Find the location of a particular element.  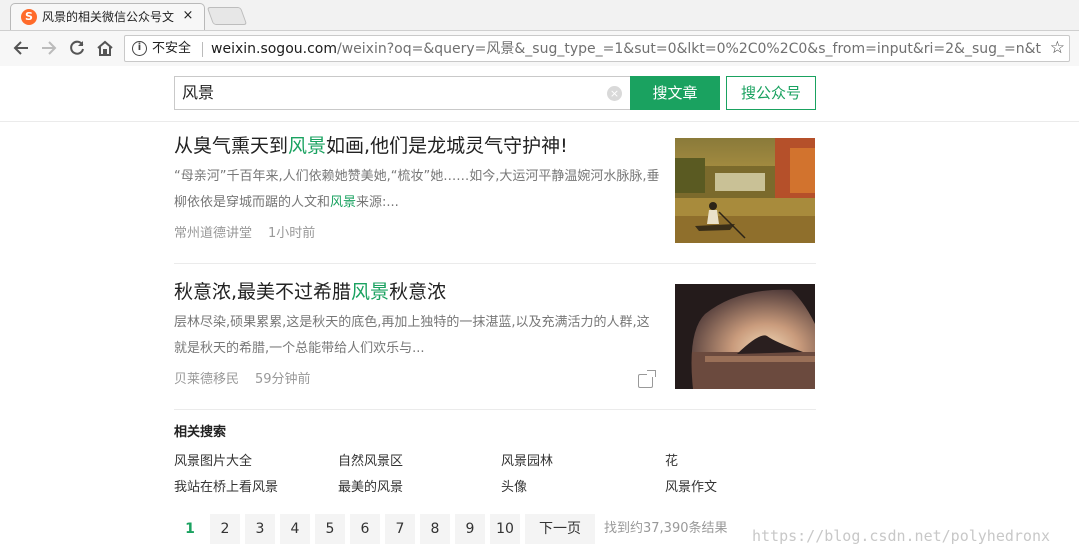

account-name-link: 贝莱德移民 is located at coordinates (206, 379).